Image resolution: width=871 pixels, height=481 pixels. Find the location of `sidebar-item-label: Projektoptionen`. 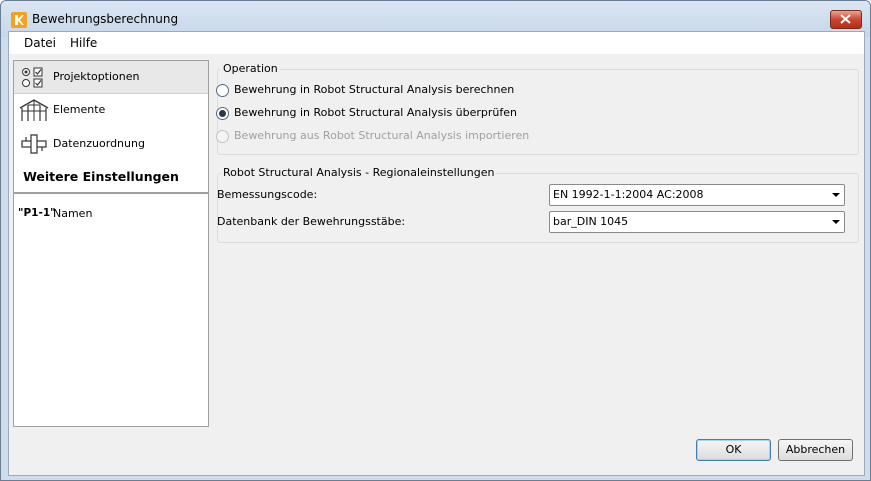

sidebar-item-label: Projektoptionen is located at coordinates (96, 76).